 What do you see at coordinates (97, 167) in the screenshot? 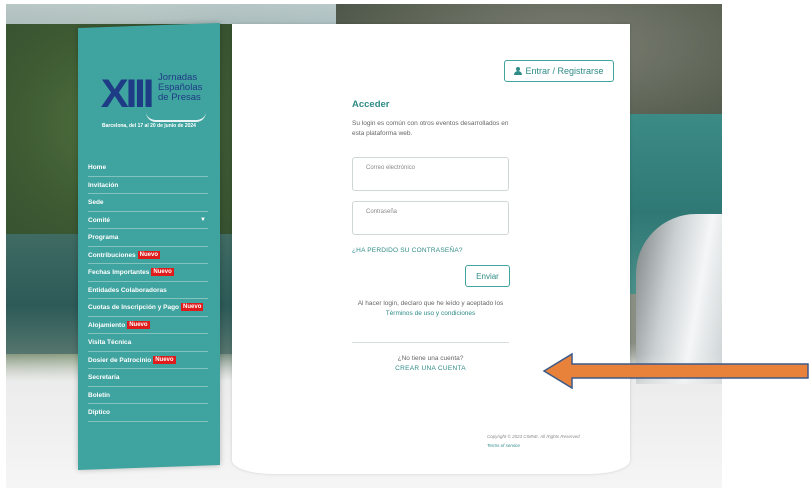
I see `sidebar-item-label: Home` at bounding box center [97, 167].